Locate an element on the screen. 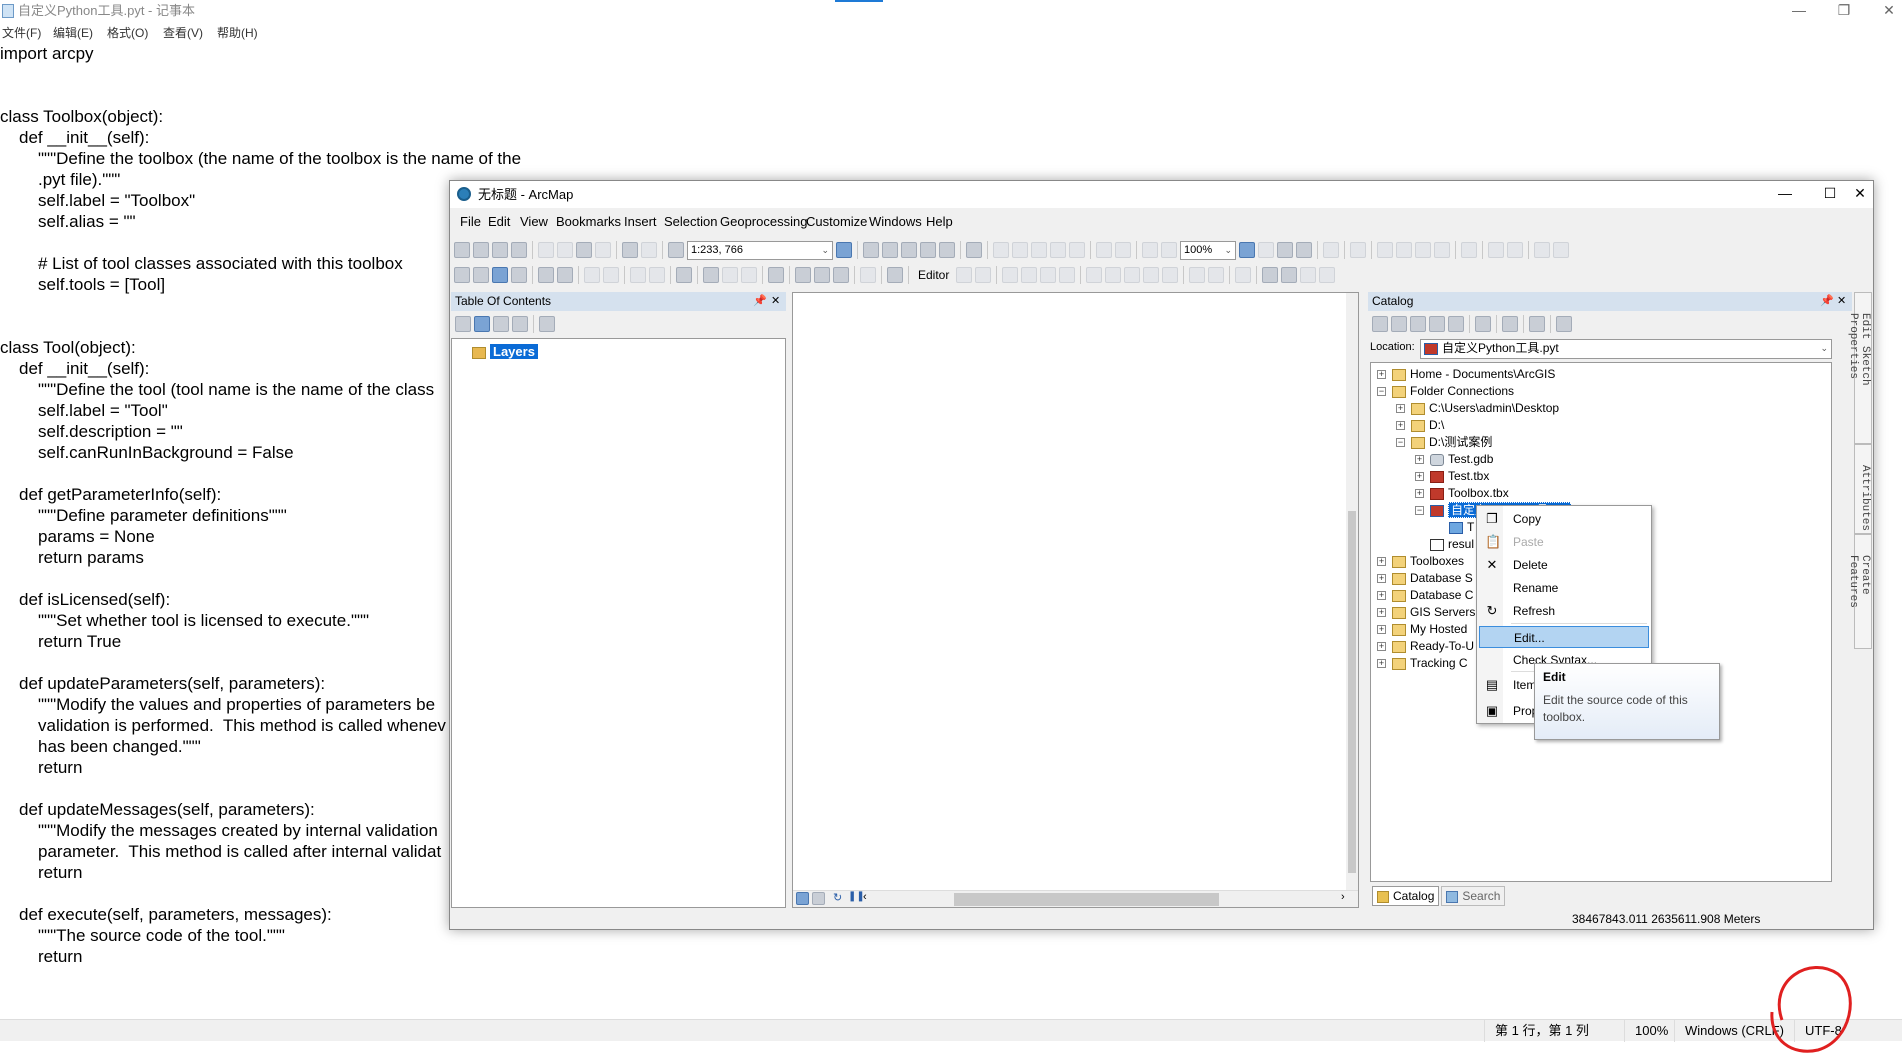 This screenshot has height=1055, width=1902. menu-view: View is located at coordinates (534, 221).